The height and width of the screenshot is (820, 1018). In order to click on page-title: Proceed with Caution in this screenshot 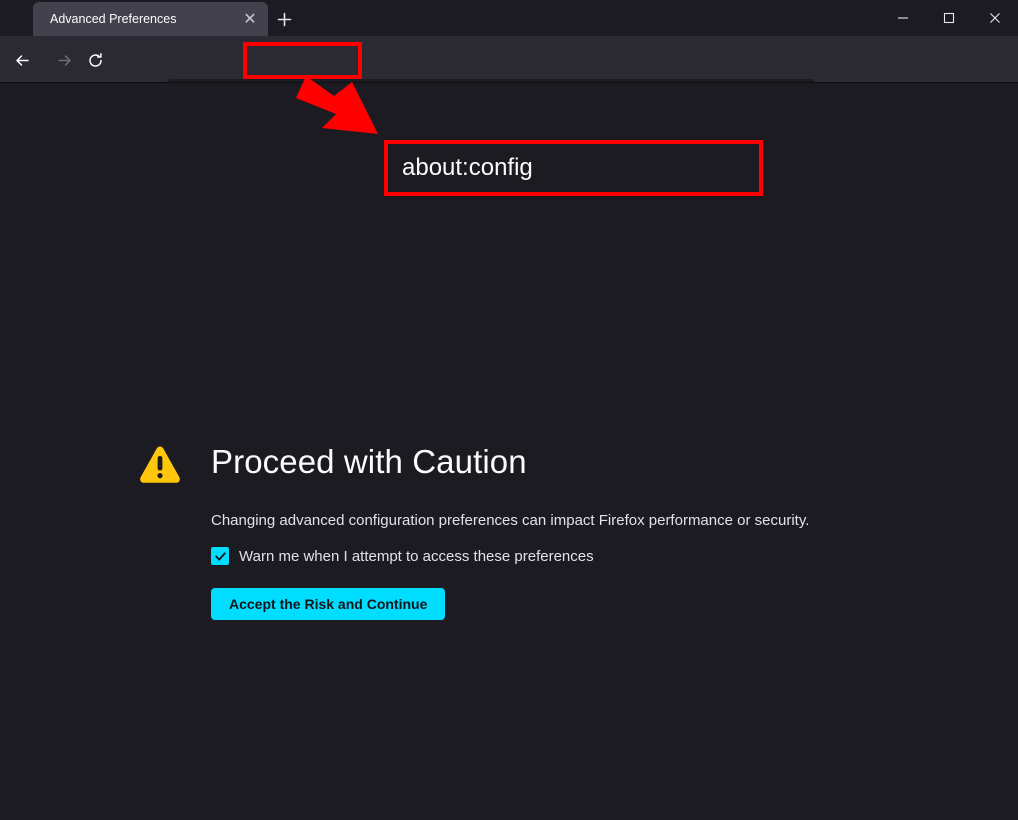, I will do `click(369, 461)`.